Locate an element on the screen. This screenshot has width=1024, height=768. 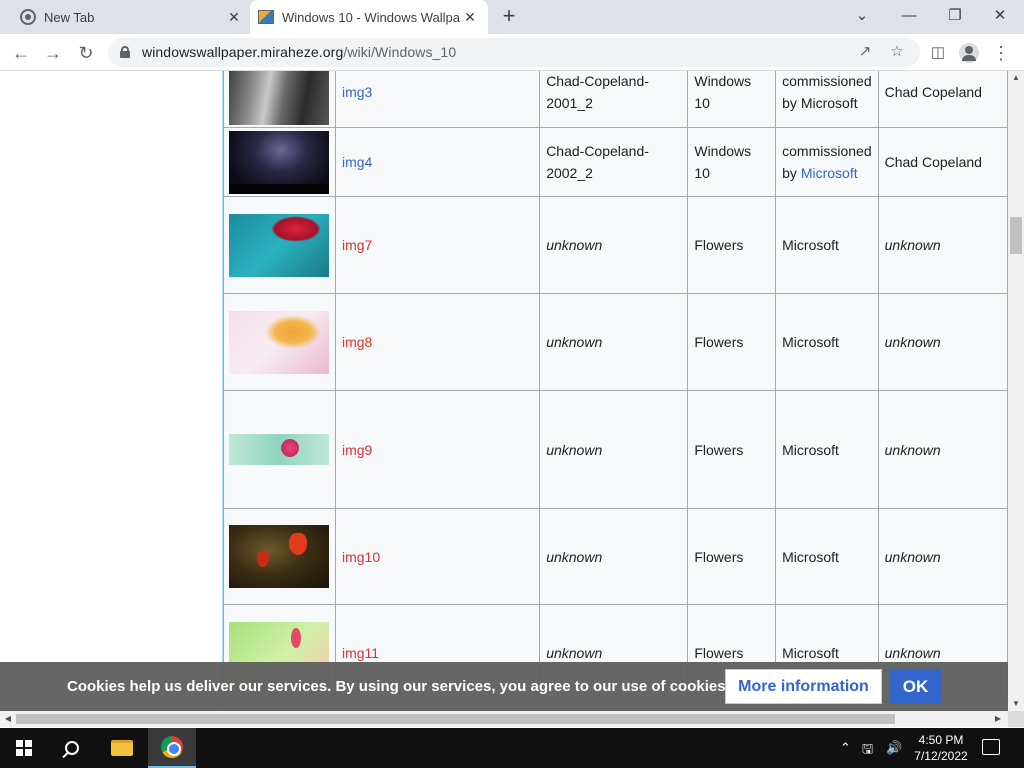
windows-logo-icon is located at coordinates (24, 748).